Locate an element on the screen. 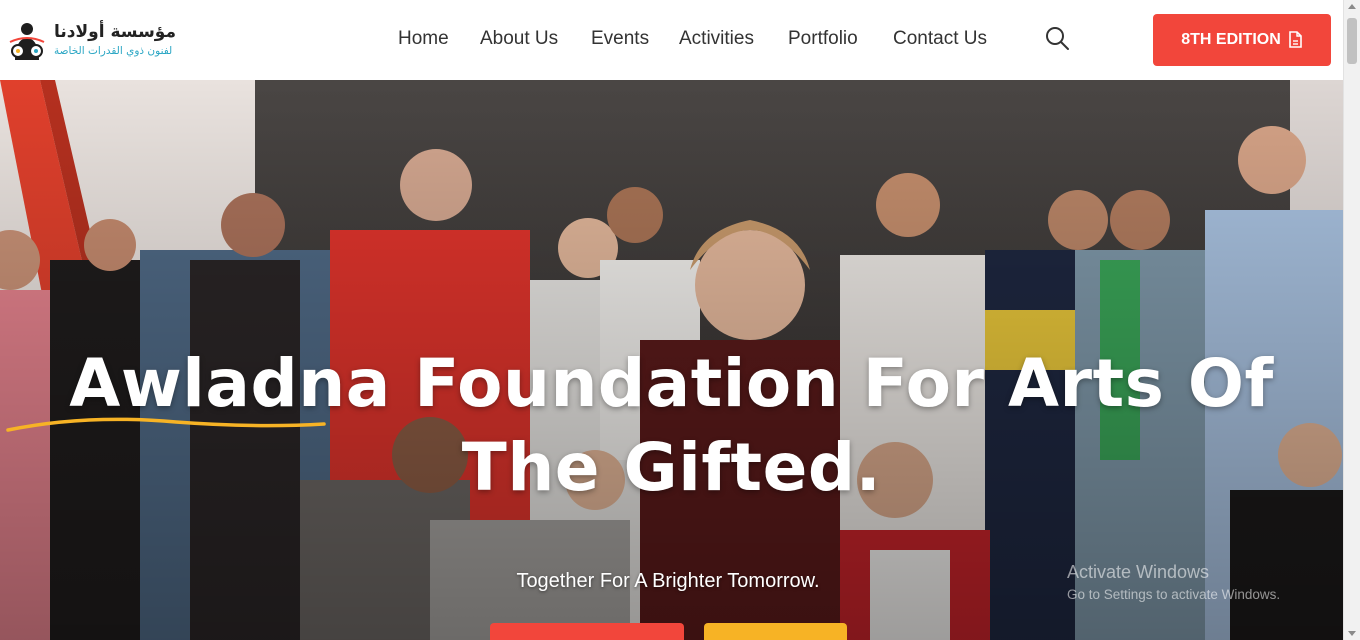 The height and width of the screenshot is (640, 1360). page-scrollbar is located at coordinates (1351, 320).